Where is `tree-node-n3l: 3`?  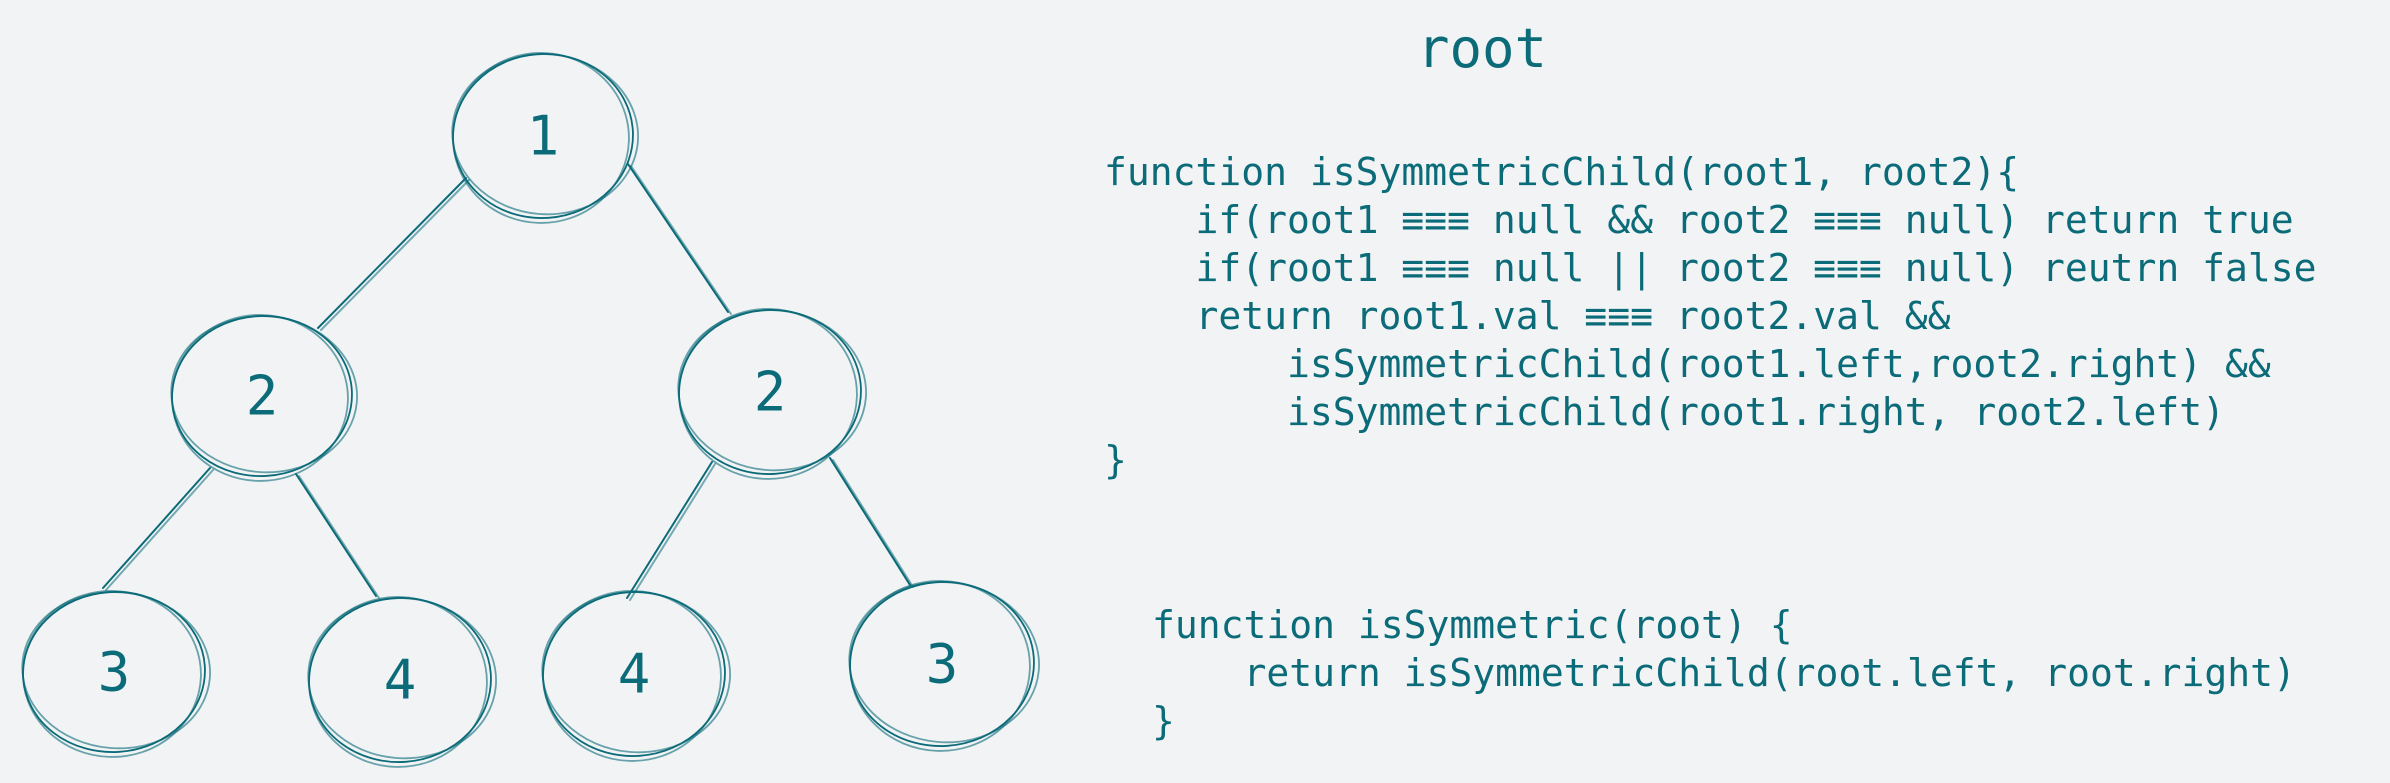
tree-node-n3l: 3 is located at coordinates (116, 674).